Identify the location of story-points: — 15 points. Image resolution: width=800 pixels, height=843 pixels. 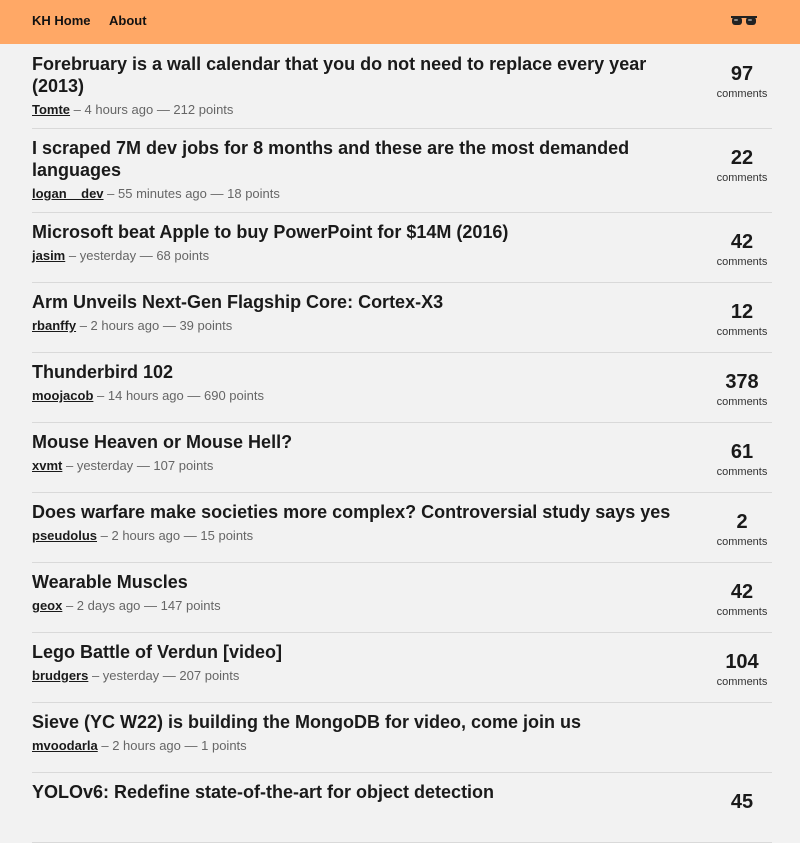
(218, 535).